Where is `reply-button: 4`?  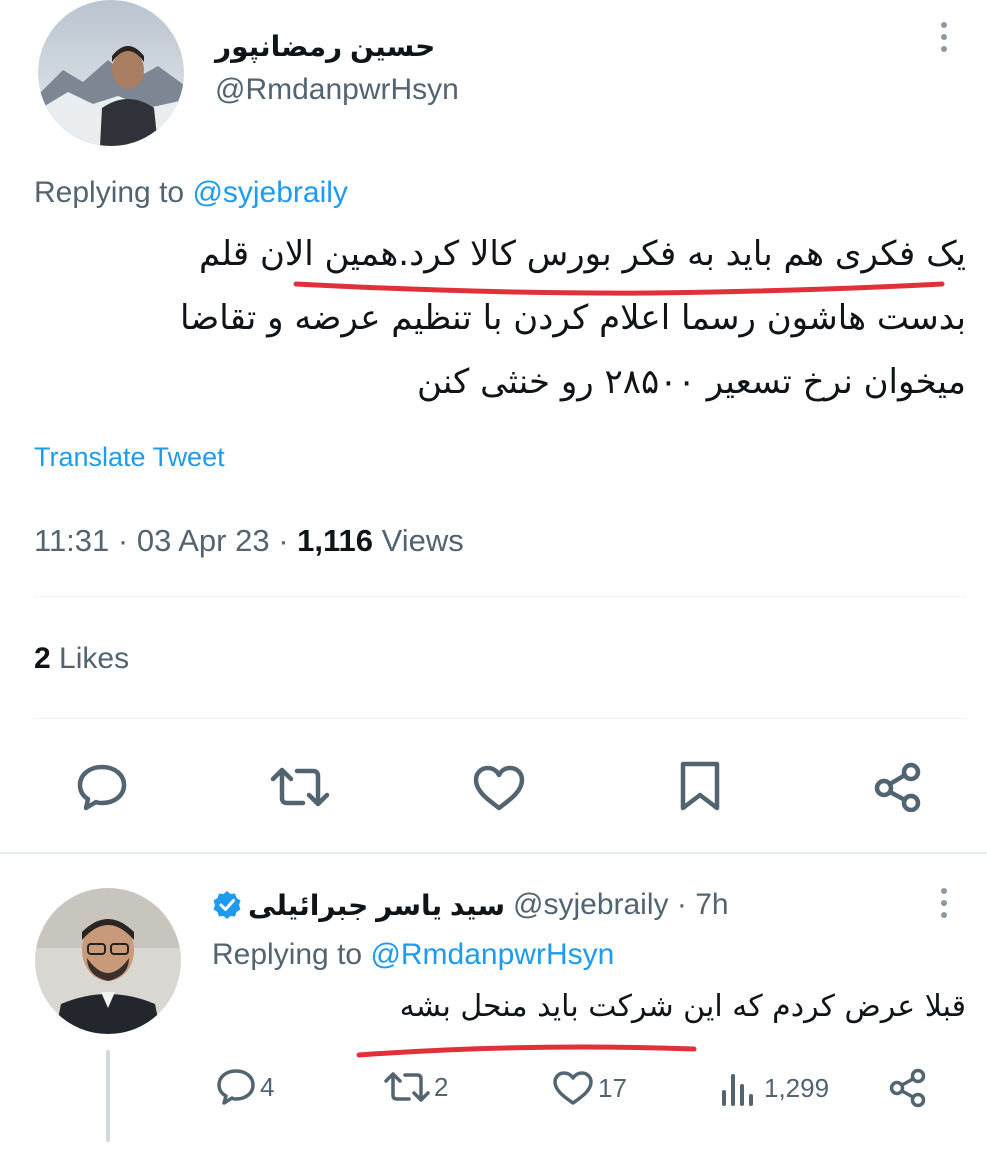
reply-button: 4 is located at coordinates (245, 1087).